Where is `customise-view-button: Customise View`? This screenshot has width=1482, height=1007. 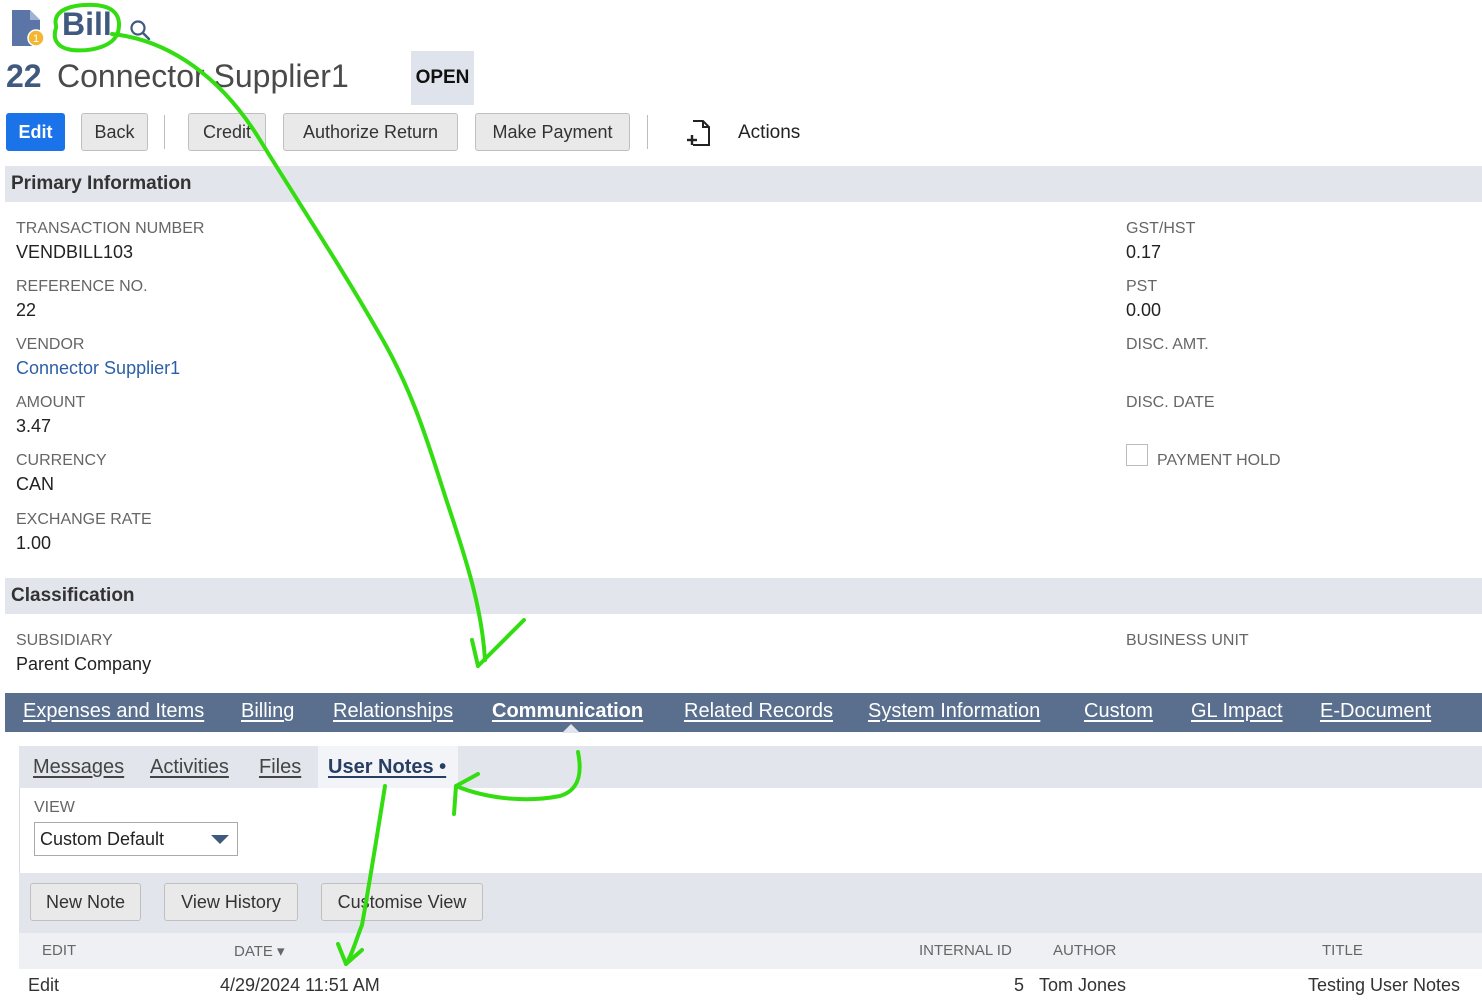
customise-view-button: Customise View is located at coordinates (402, 902).